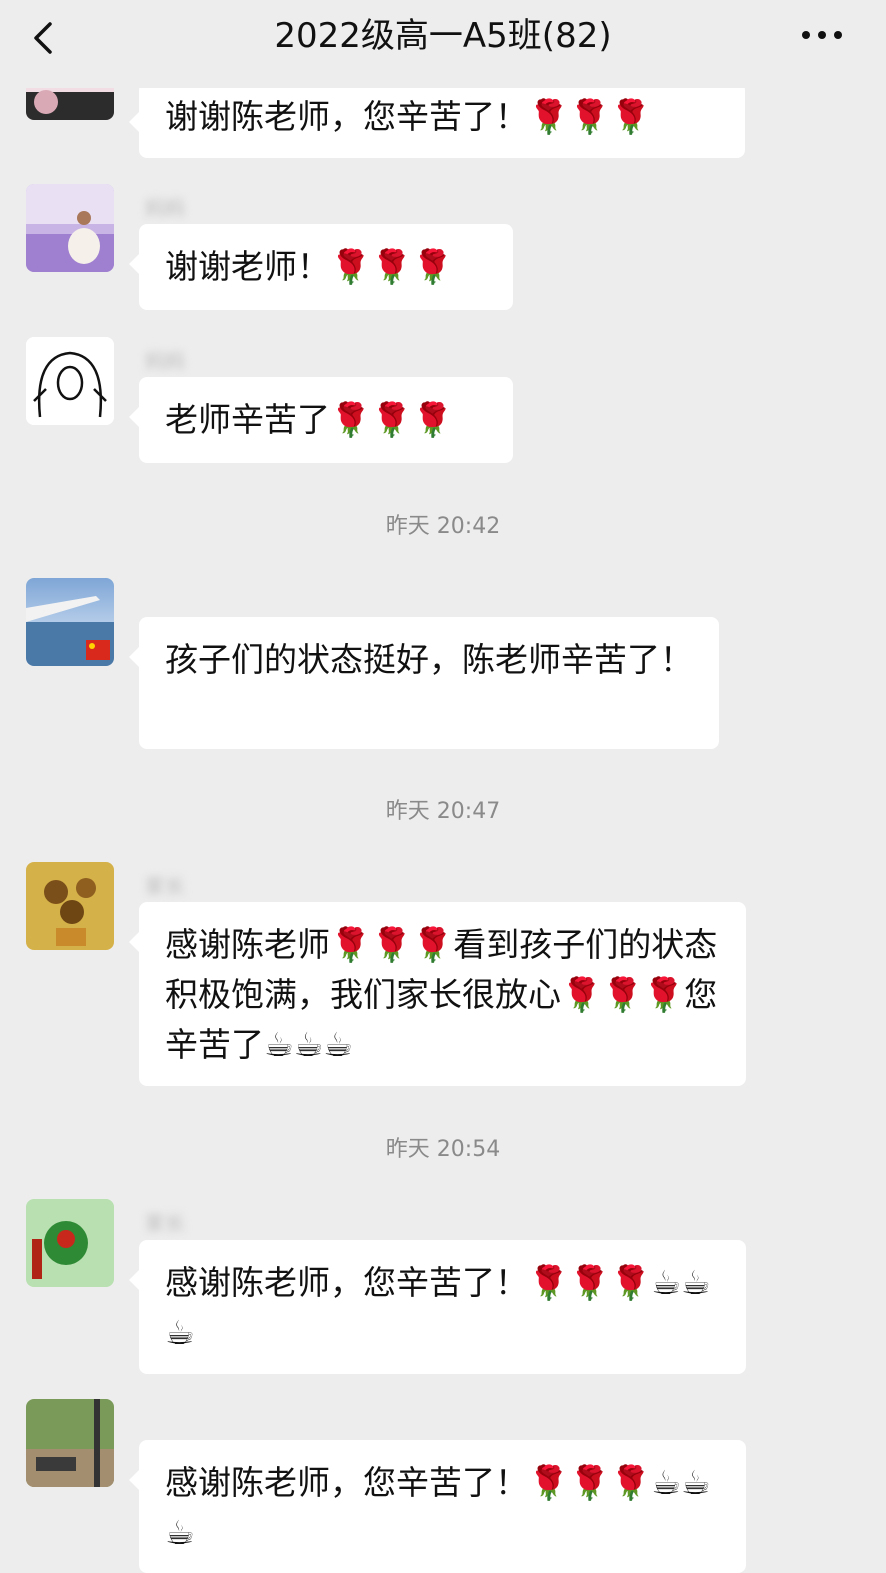 Image resolution: width=886 pixels, height=1573 pixels. What do you see at coordinates (429, 659) in the screenshot?
I see `message-text: 孩子们的状态挺好，陈老师辛苦了！` at bounding box center [429, 659].